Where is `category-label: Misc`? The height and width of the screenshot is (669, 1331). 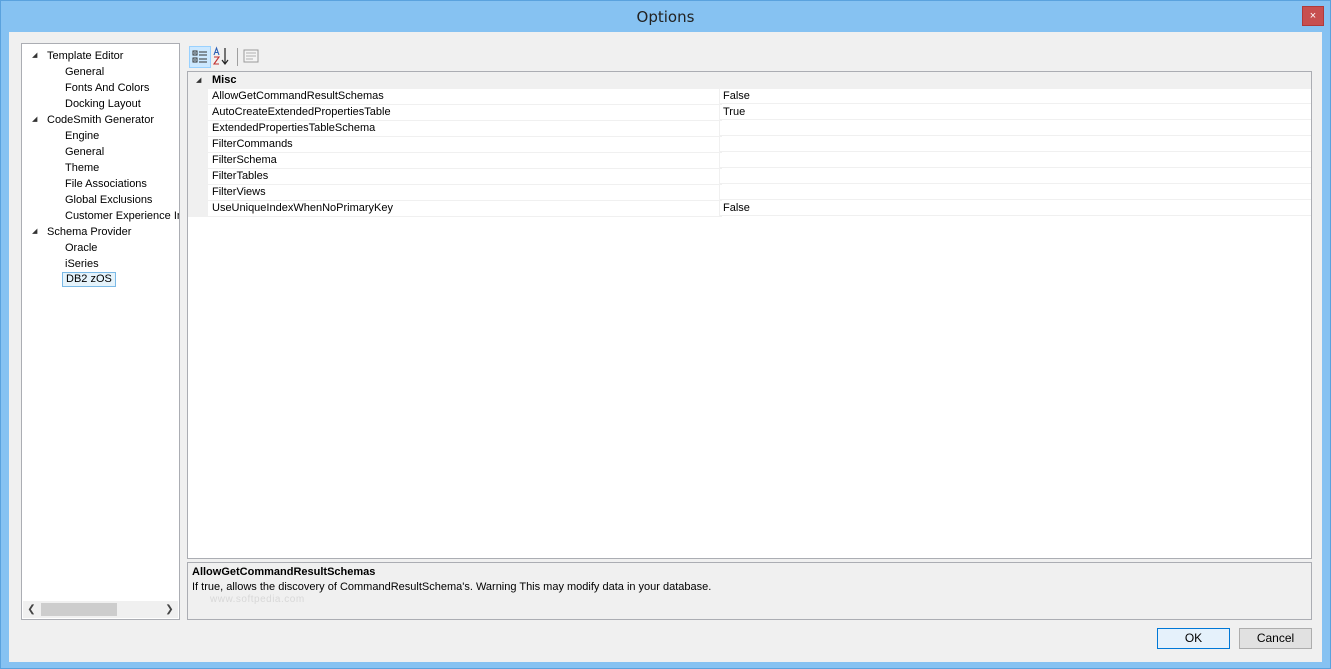
category-label: Misc is located at coordinates (224, 80).